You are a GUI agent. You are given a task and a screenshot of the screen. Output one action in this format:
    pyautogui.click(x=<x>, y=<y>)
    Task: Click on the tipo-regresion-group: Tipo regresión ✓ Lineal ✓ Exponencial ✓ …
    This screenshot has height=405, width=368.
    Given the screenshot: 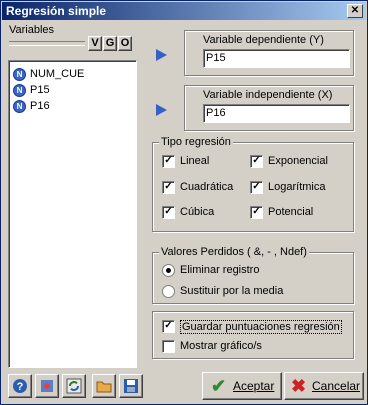 What is the action you would take?
    pyautogui.click(x=253, y=184)
    